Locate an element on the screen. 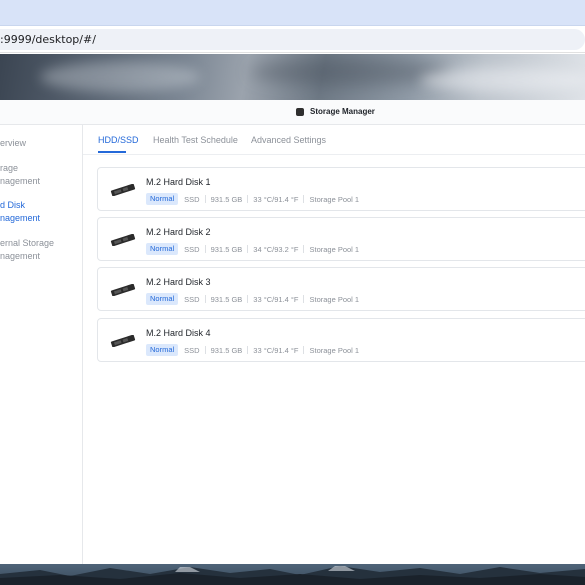  browser-tab-strip is located at coordinates (292, 13).